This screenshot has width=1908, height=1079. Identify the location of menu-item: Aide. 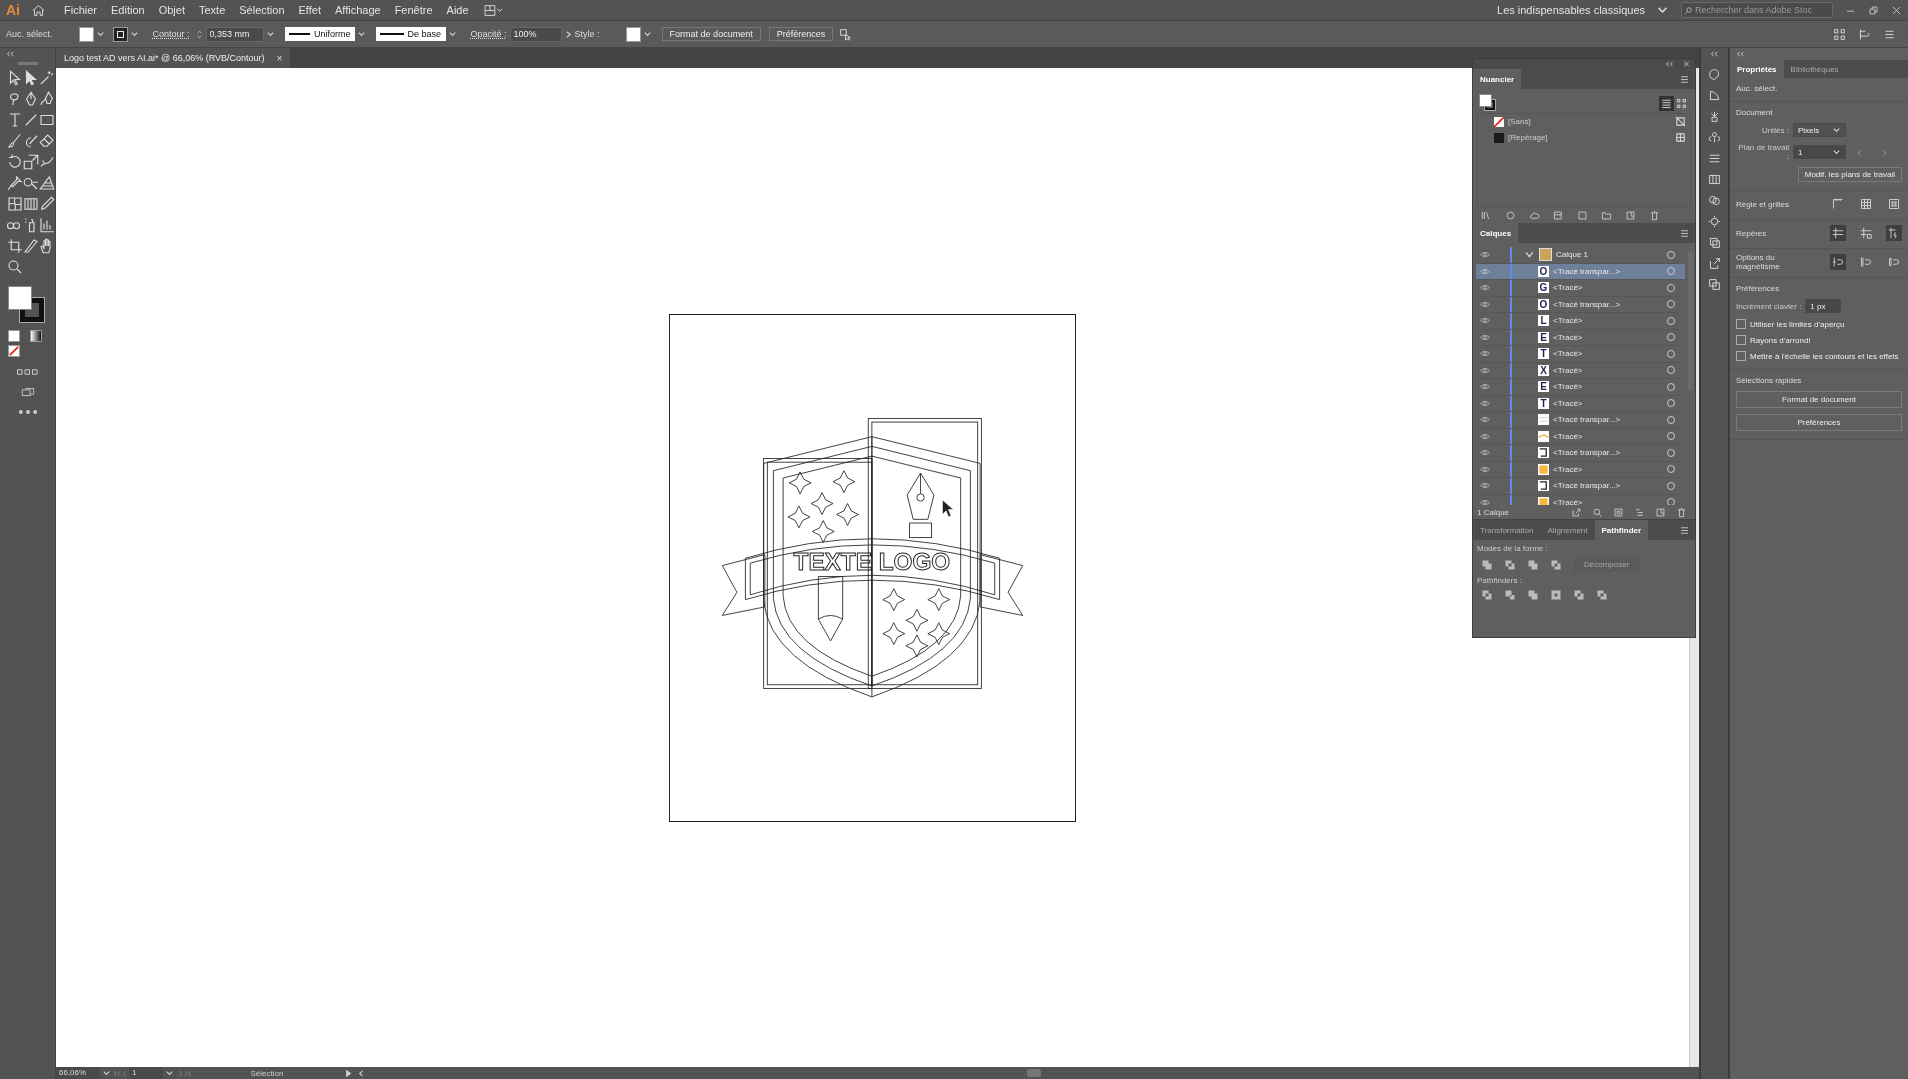
(457, 10).